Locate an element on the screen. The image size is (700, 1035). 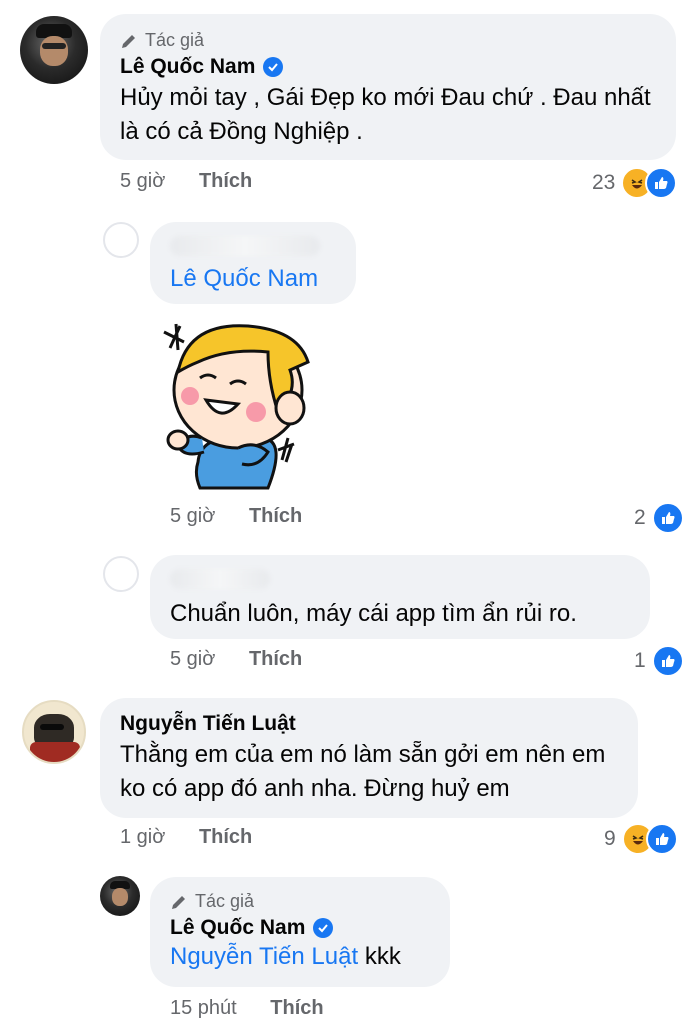
mentioned-user-tag: Lê Quốc Nam is located at coordinates (253, 279).